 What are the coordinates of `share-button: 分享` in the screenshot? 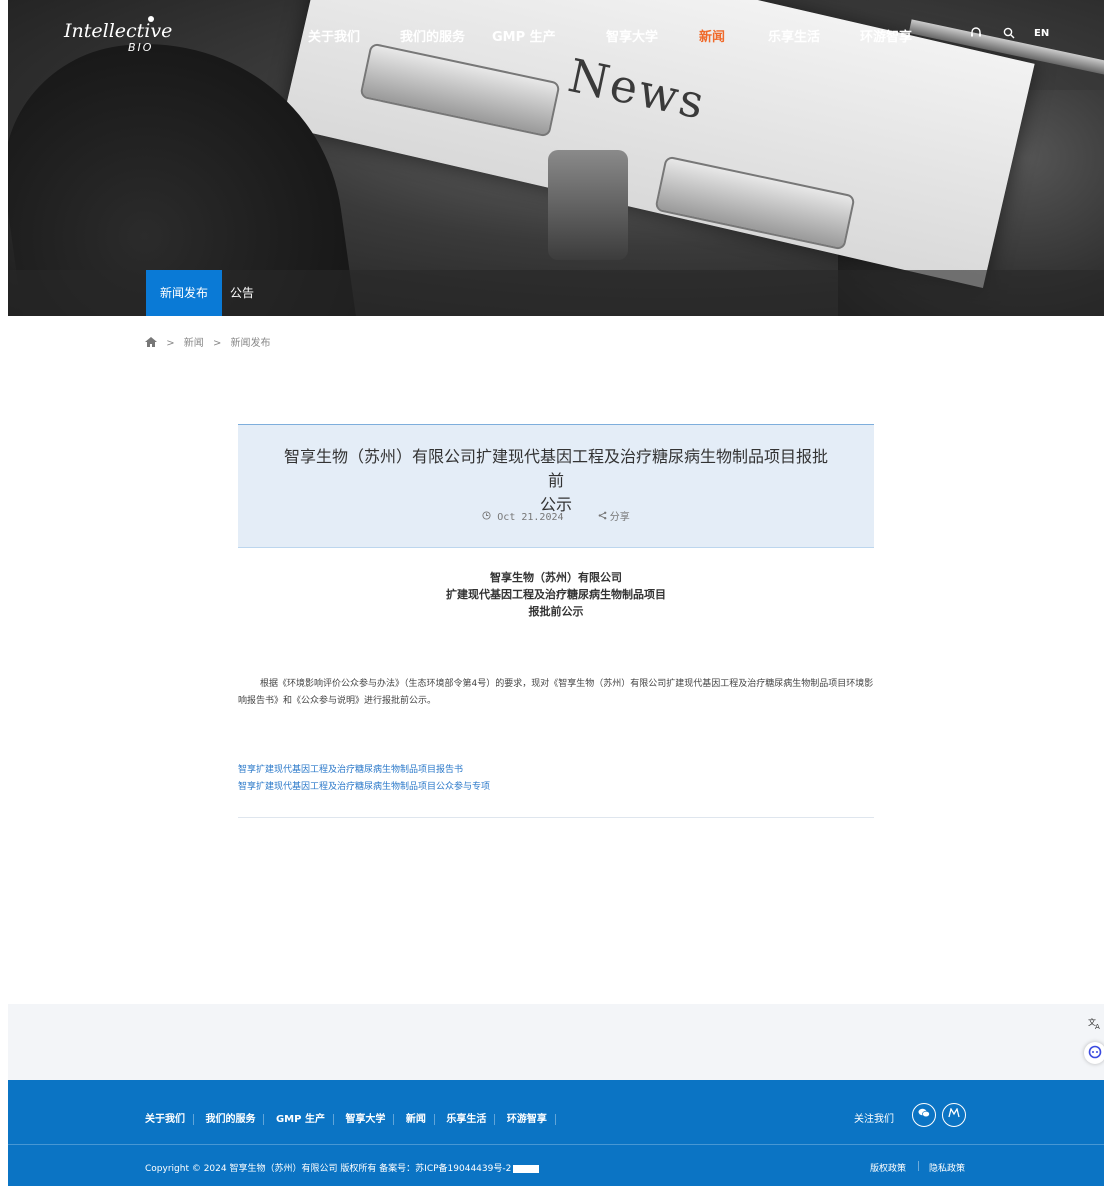 It's located at (614, 515).